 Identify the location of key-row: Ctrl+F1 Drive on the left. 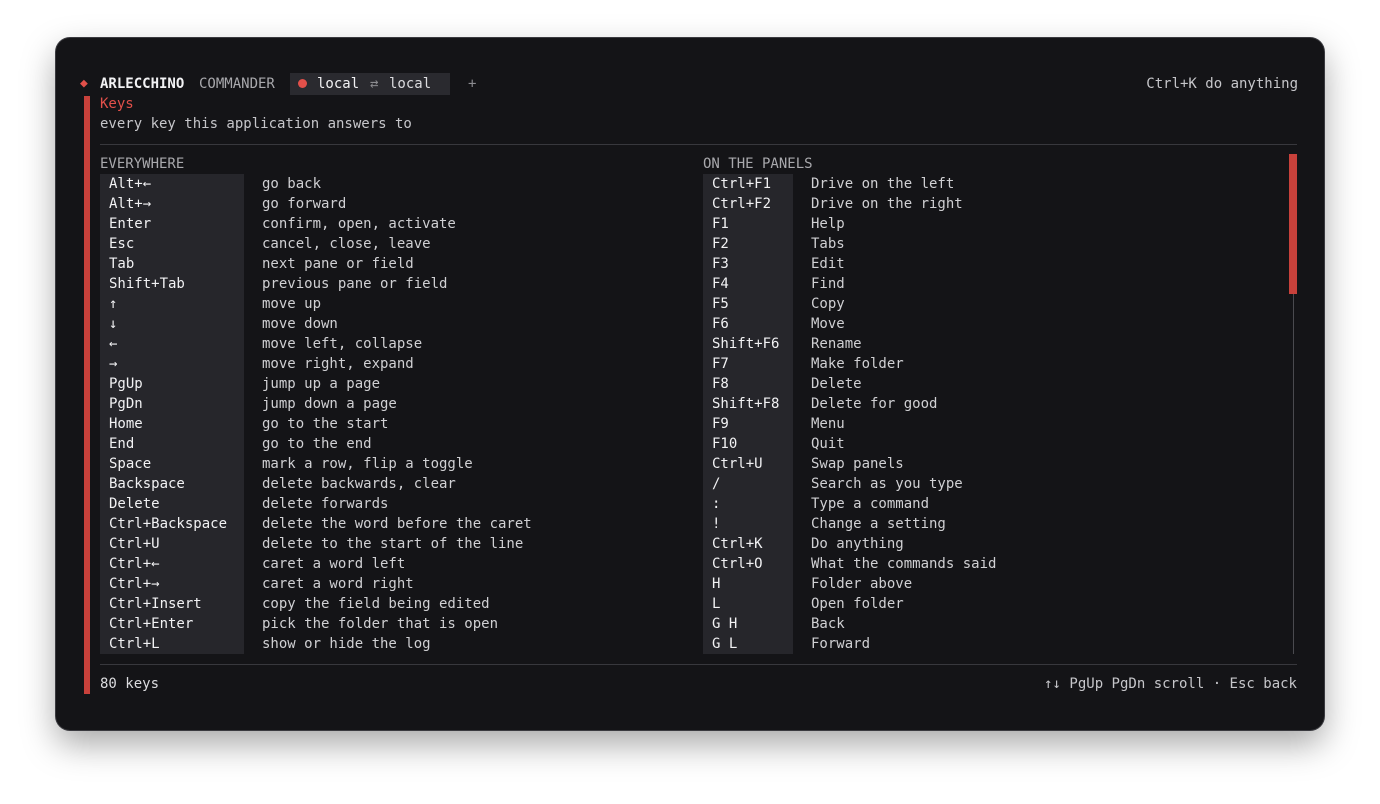
(983, 184).